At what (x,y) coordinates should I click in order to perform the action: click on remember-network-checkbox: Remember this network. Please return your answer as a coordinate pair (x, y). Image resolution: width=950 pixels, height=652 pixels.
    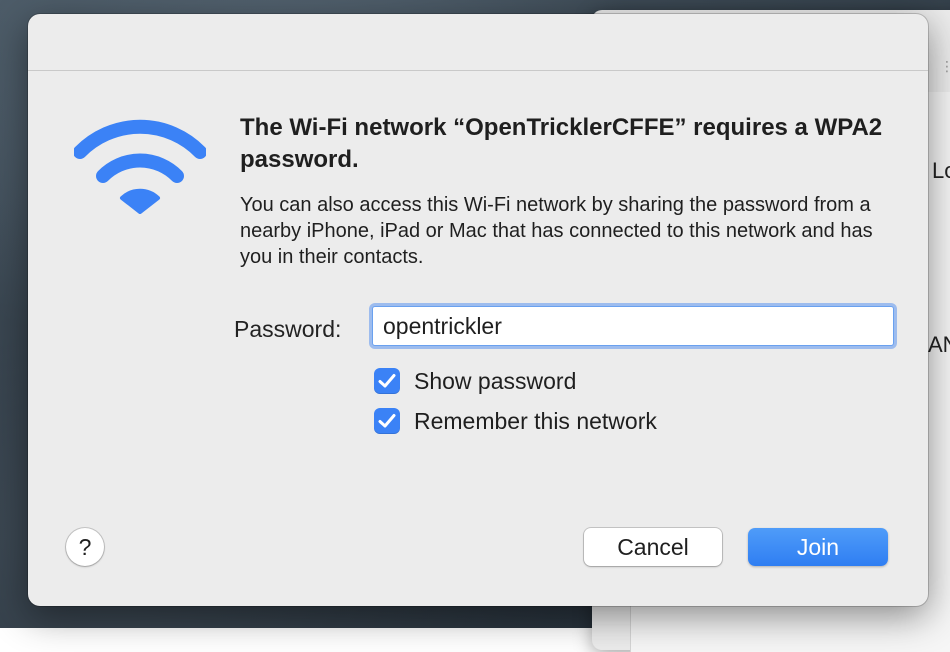
    Looking at the image, I should click on (515, 421).